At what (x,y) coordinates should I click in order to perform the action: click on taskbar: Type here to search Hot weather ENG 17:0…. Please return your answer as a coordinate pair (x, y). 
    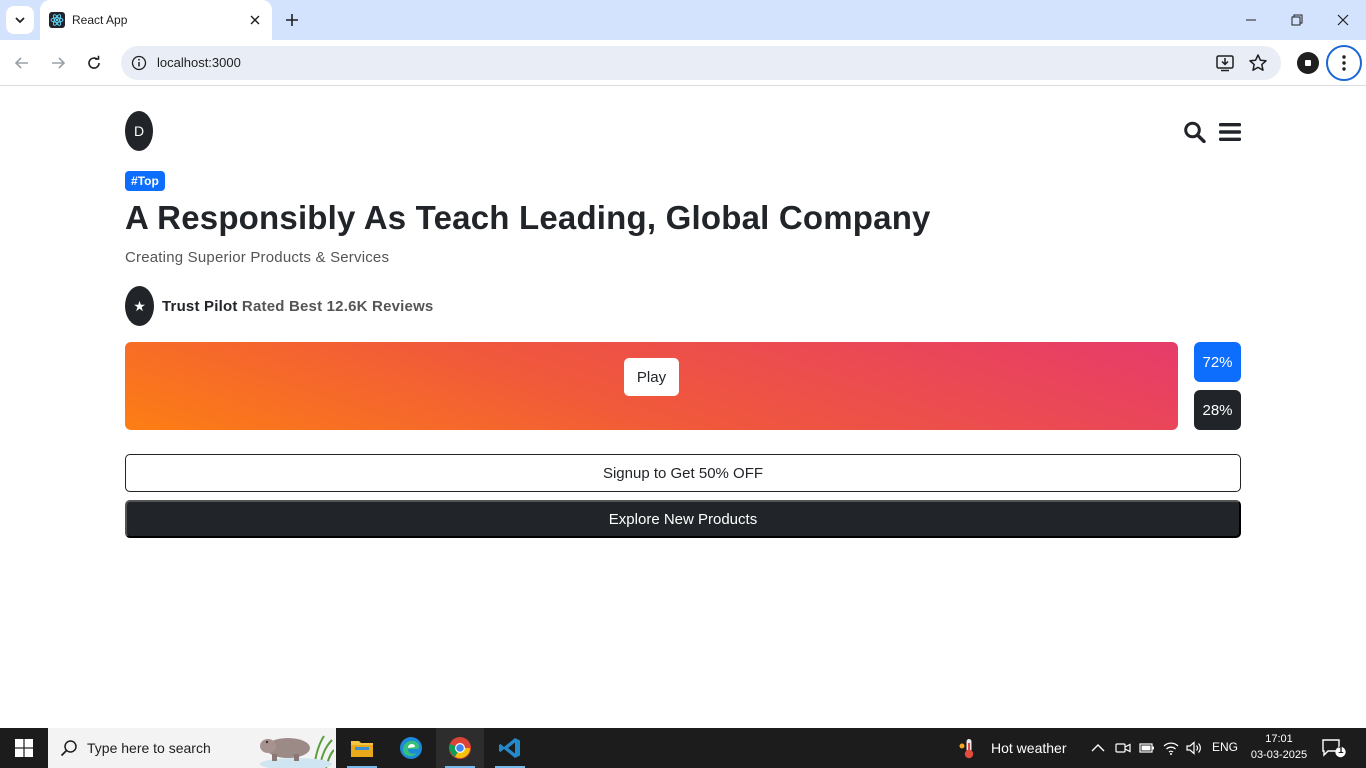
    Looking at the image, I should click on (683, 748).